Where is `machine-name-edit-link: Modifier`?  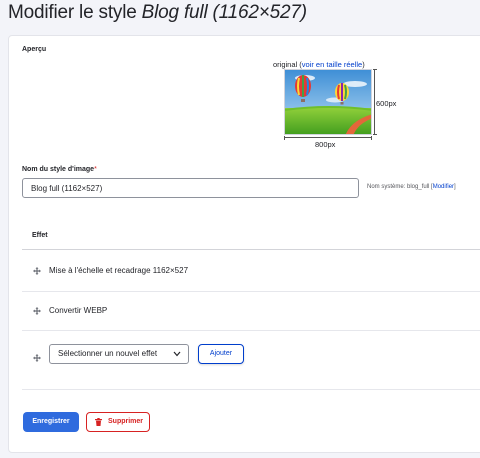 machine-name-edit-link: Modifier is located at coordinates (443, 187).